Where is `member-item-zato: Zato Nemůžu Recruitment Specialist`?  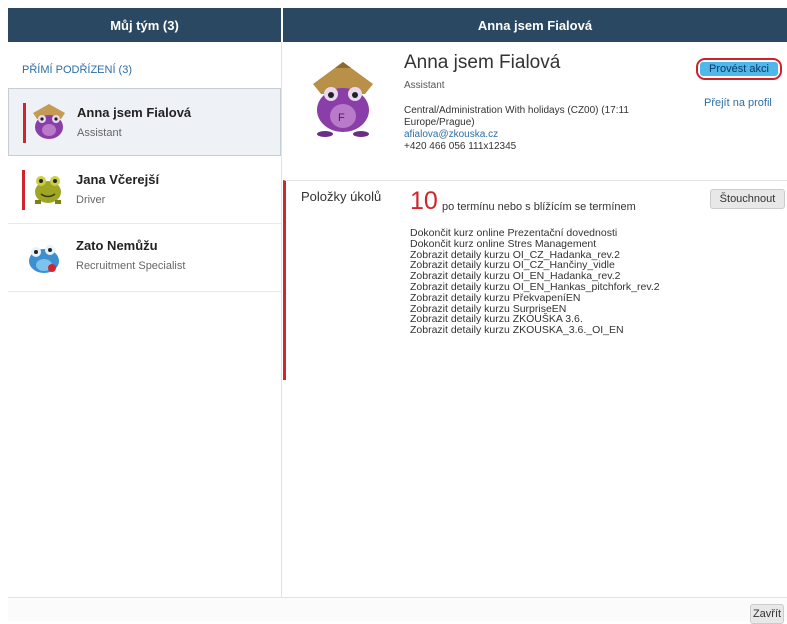 member-item-zato: Zato Nemůžu Recruitment Specialist is located at coordinates (144, 258).